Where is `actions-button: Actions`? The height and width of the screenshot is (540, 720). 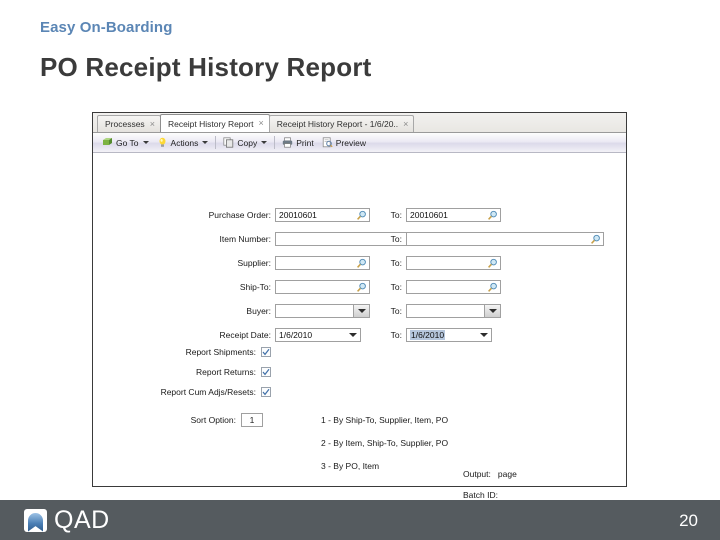
actions-button: Actions is located at coordinates (183, 143).